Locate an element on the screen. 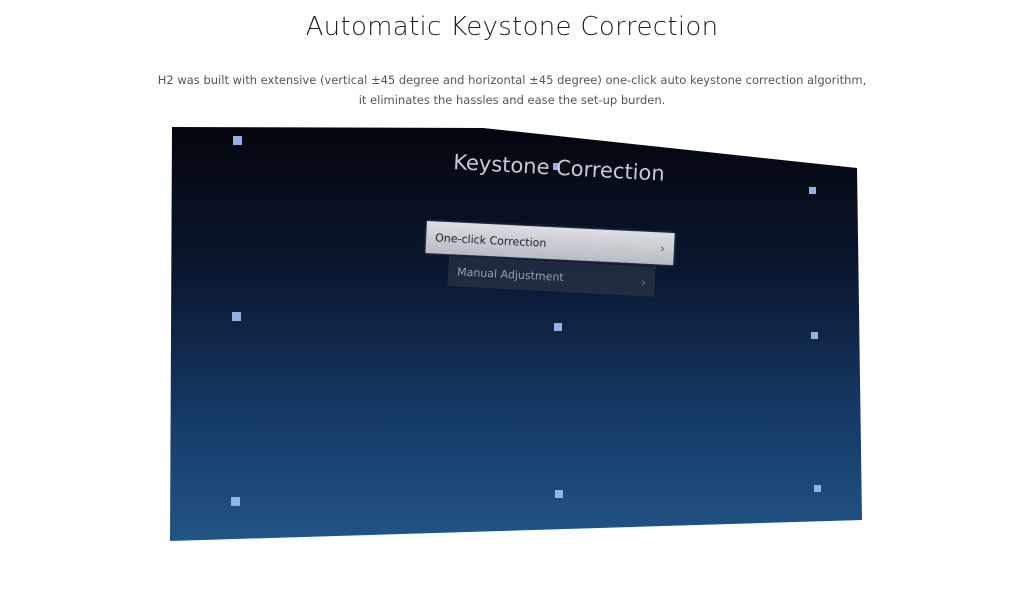 Image resolution: width=1024 pixels, height=605 pixels. menu-item-label: One-click Correction is located at coordinates (490, 240).